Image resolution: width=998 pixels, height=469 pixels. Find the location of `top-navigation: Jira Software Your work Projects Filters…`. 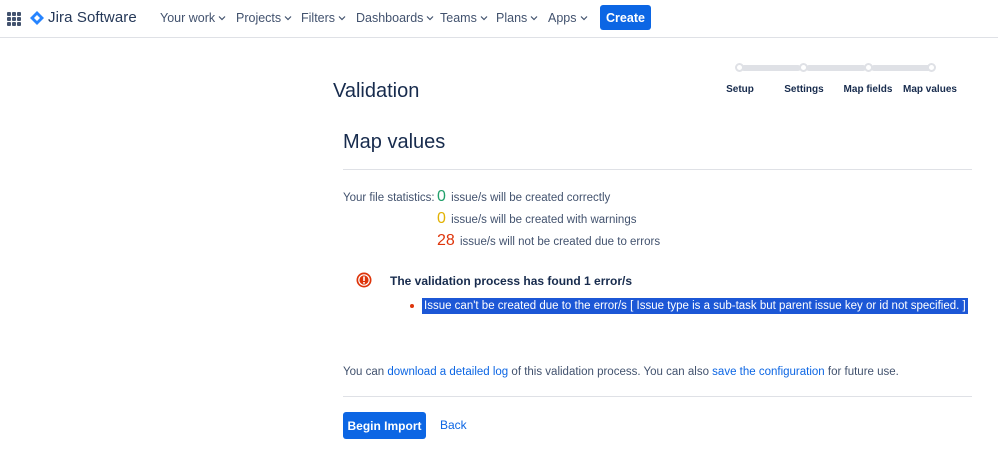

top-navigation: Jira Software Your work Projects Filters… is located at coordinates (499, 19).